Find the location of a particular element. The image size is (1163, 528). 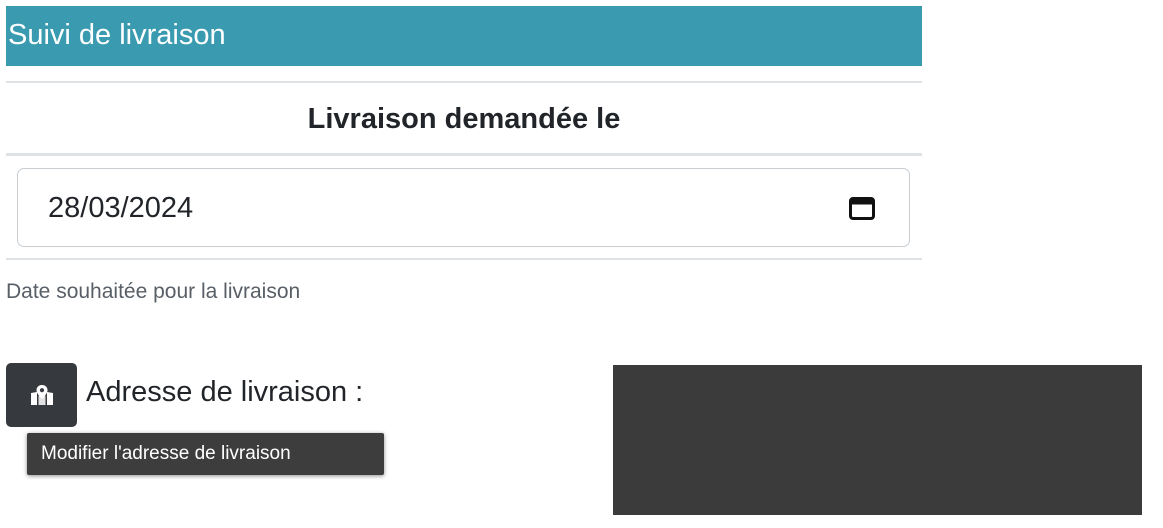

edit-address-button is located at coordinates (41, 395).